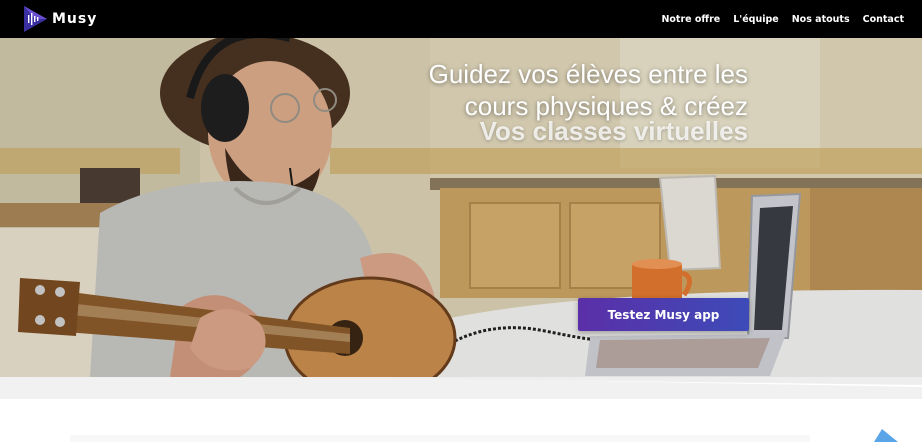  Describe the element at coordinates (663, 314) in the screenshot. I see `test-musy-app-button: Testez Musy app` at that location.